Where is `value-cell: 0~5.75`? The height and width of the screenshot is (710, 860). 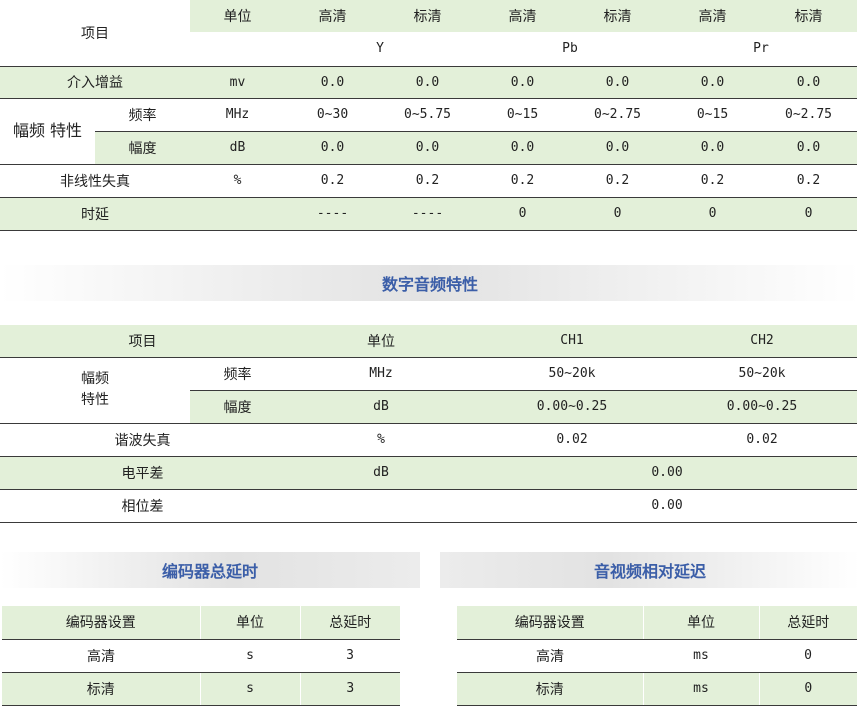 value-cell: 0~5.75 is located at coordinates (427, 115).